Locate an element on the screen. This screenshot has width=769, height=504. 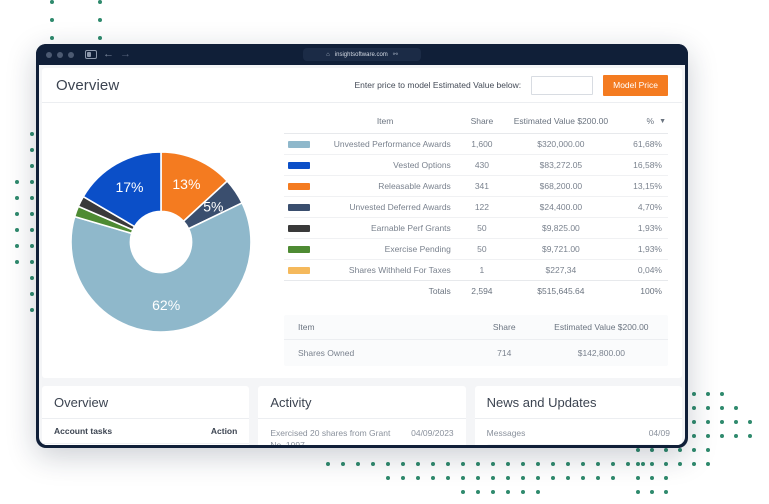
table-row: Shares Withheld For Taxes 1 $227,34 0,04% is located at coordinates (476, 270).